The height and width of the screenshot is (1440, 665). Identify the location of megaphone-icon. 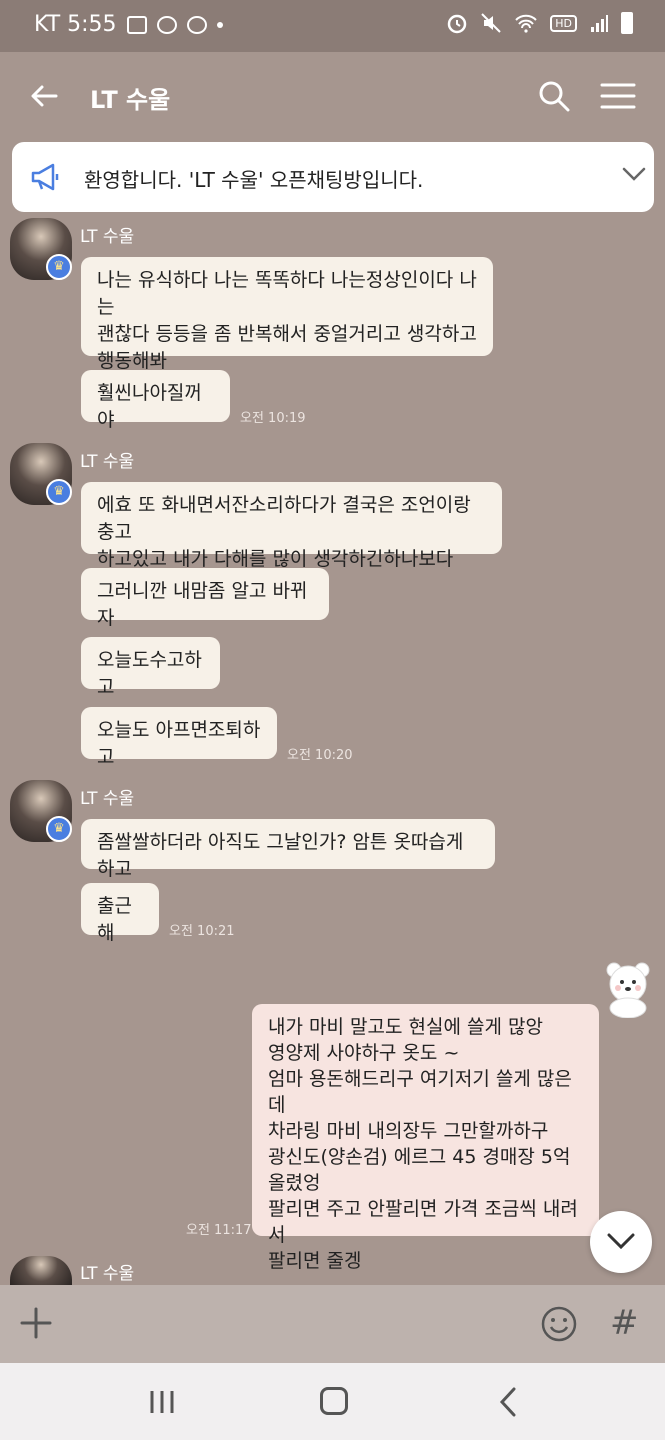
(45, 177).